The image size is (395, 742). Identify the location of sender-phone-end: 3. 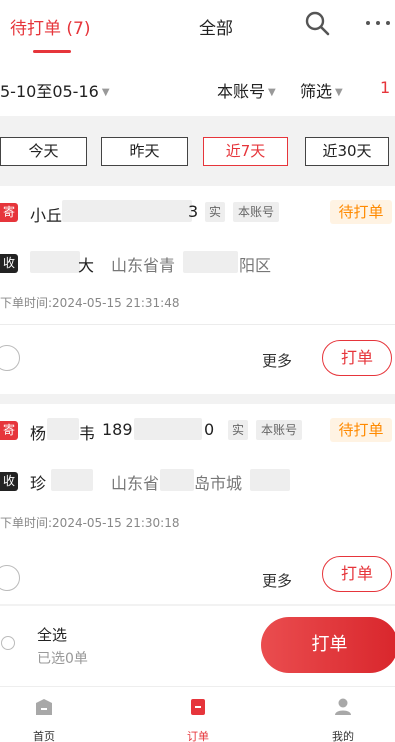
(193, 211).